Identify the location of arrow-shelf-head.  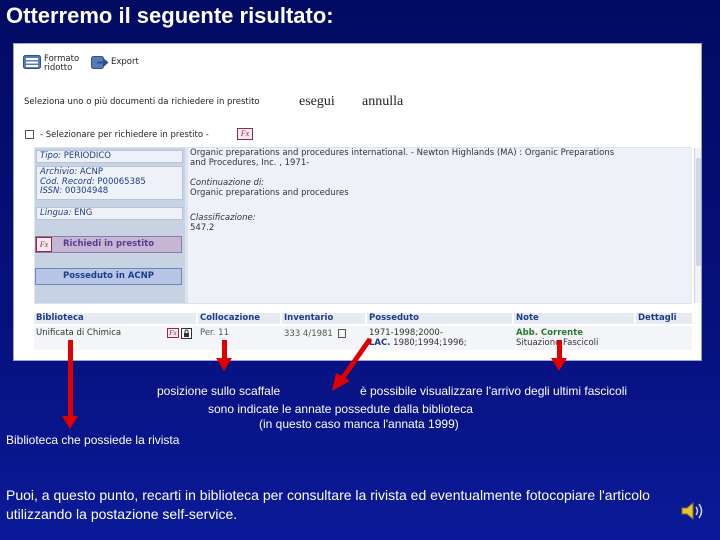
(224, 364).